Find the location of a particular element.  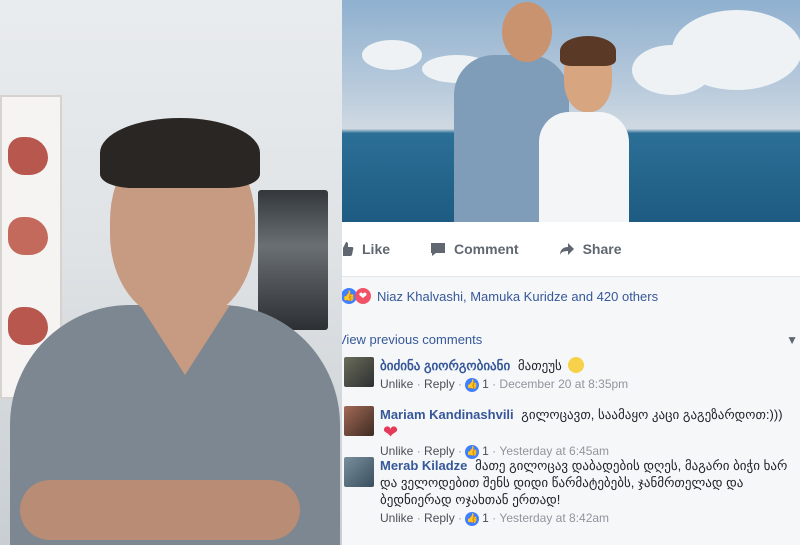

crossed-arms is located at coordinates (160, 510).